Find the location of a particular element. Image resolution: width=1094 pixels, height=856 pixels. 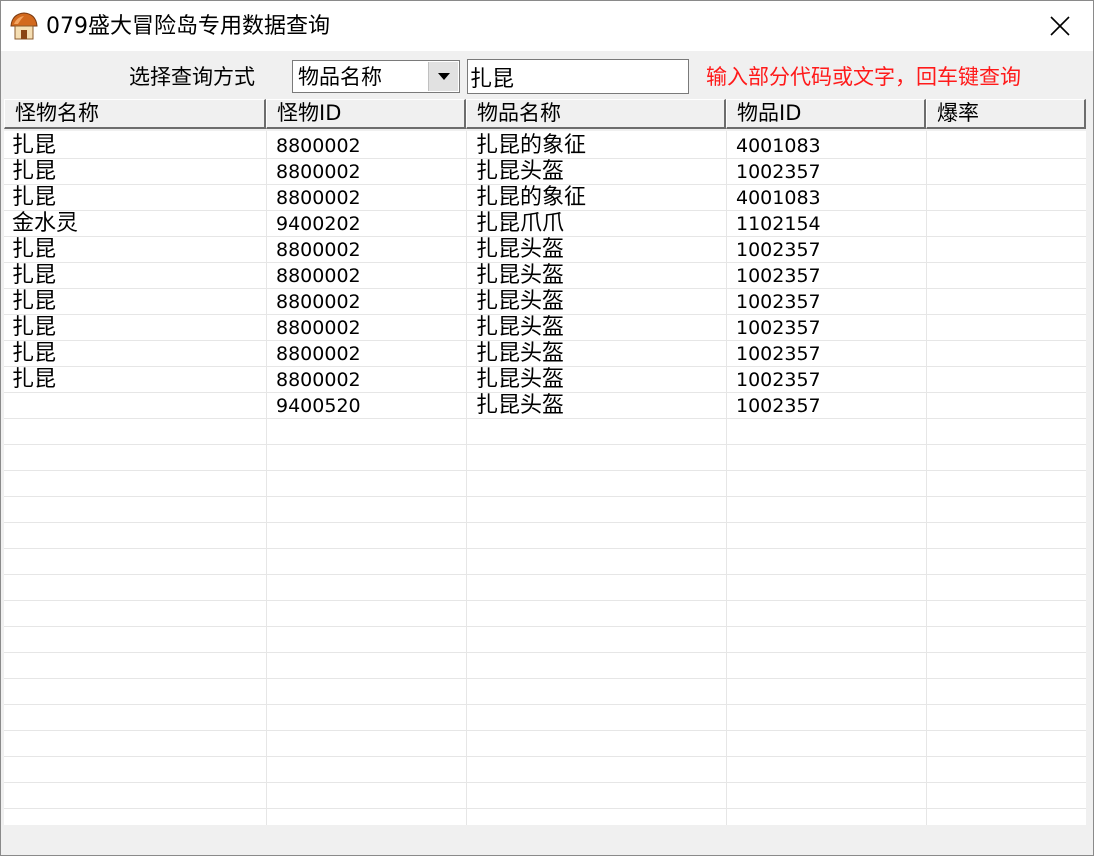

title-bar: 079盛大冒险岛专用数据查询 is located at coordinates (547, 26).